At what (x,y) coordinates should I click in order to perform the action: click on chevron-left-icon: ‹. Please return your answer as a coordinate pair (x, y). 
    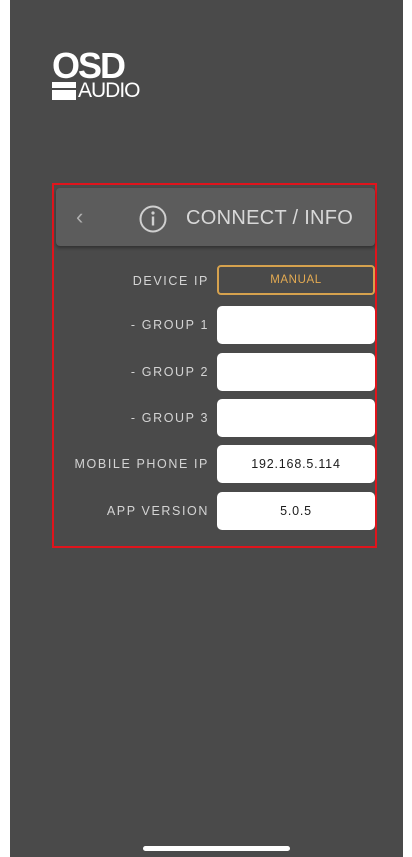
    Looking at the image, I should click on (80, 216).